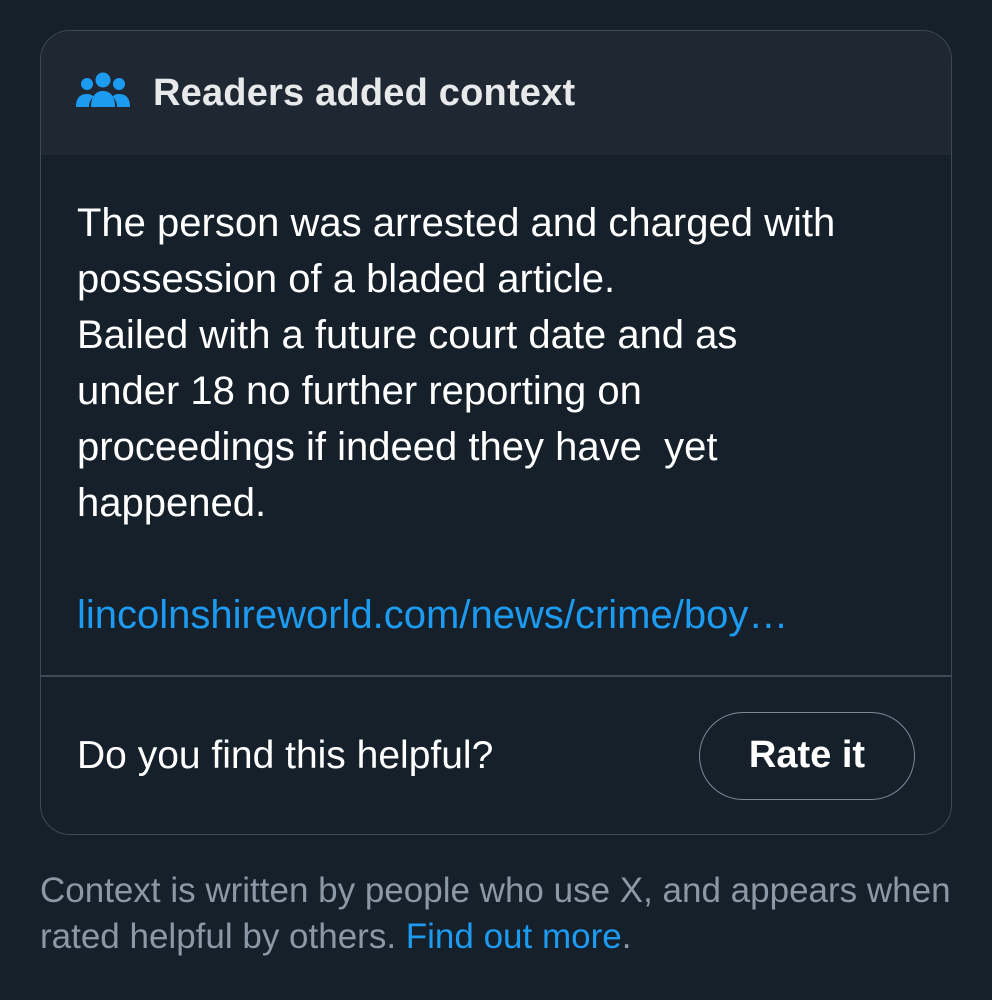 The width and height of the screenshot is (992, 1000). What do you see at coordinates (103, 89) in the screenshot?
I see `people-group-icon` at bounding box center [103, 89].